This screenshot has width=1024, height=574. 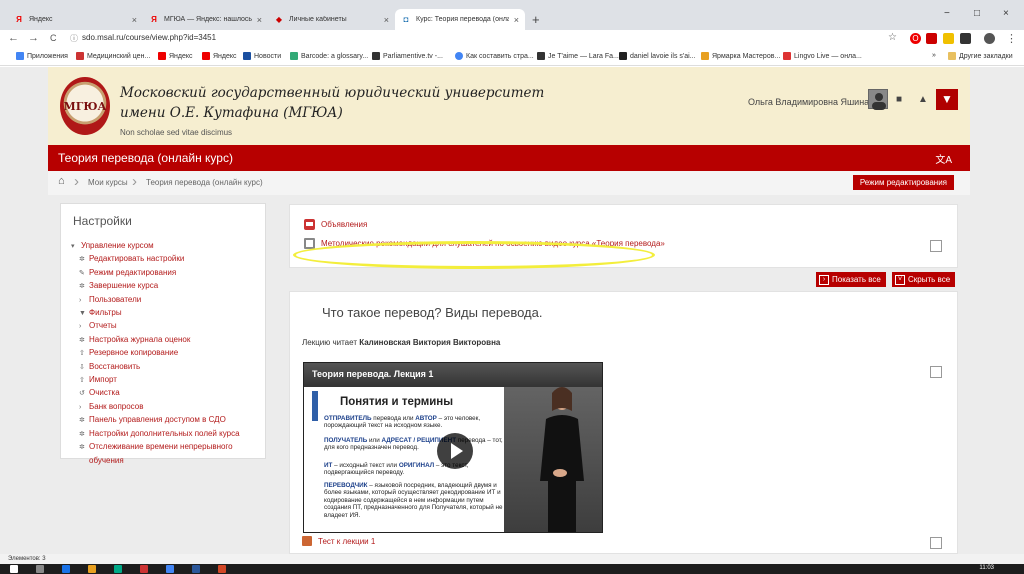 What do you see at coordinates (344, 224) in the screenshot?
I see `announcements-link: Объявления` at bounding box center [344, 224].